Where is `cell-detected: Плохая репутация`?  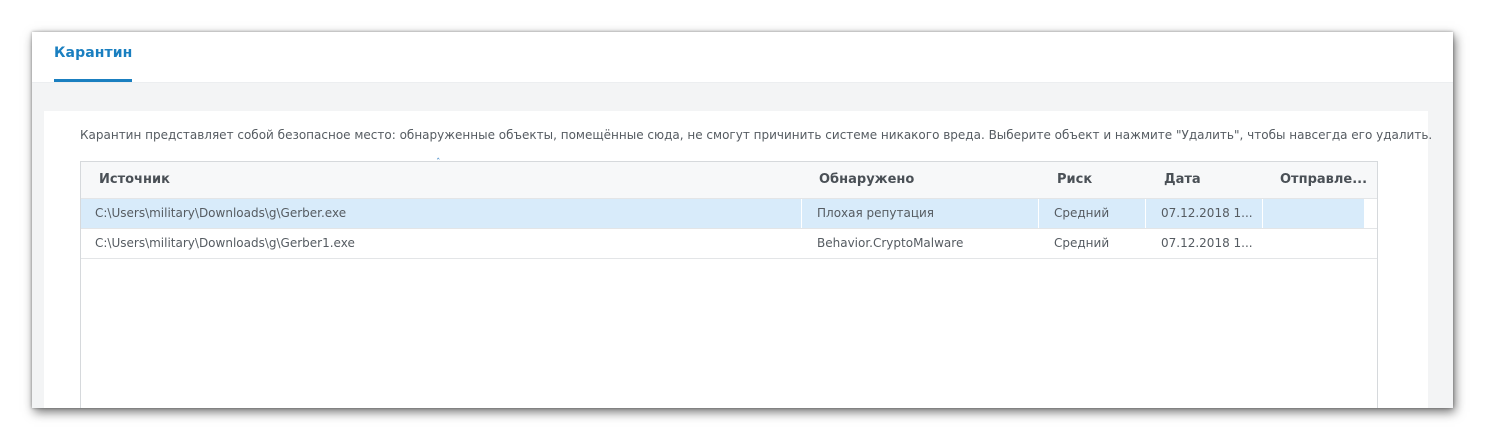 cell-detected: Плохая репутация is located at coordinates (875, 213).